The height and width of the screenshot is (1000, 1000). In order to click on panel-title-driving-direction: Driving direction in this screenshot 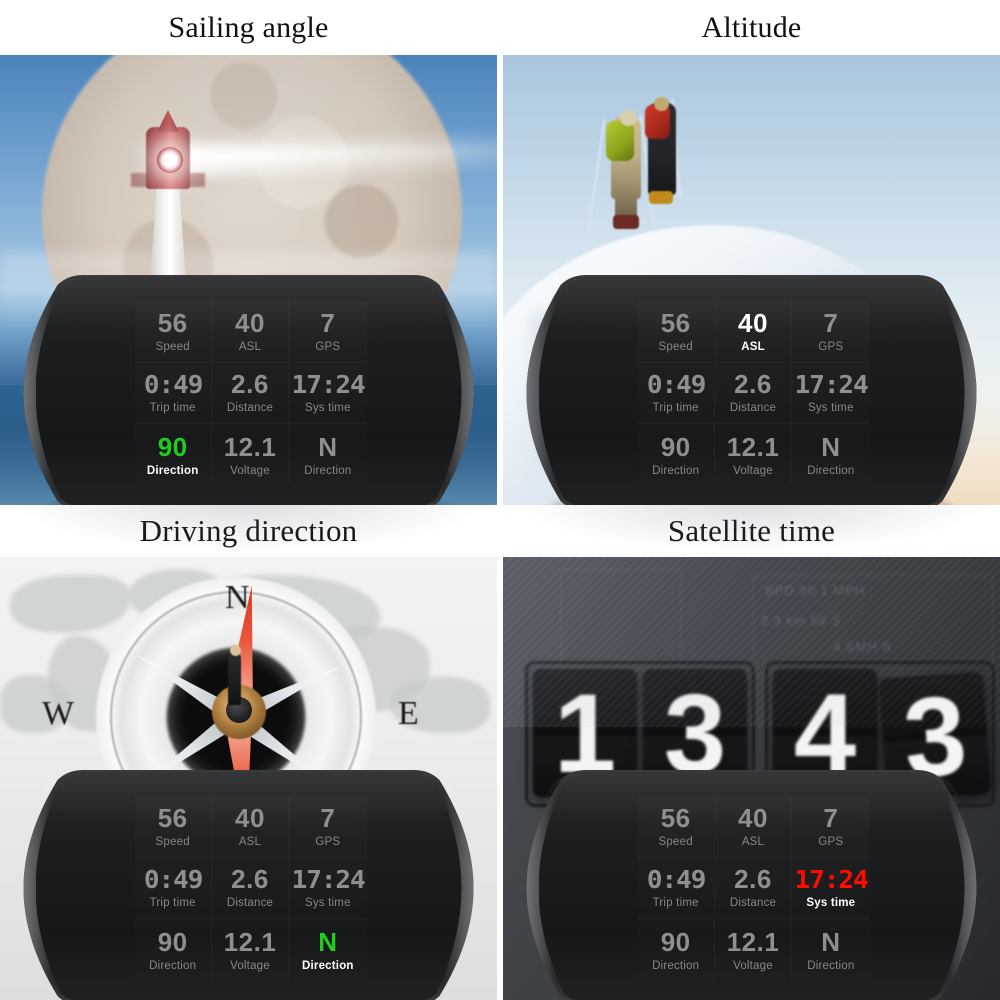, I will do `click(248, 531)`.